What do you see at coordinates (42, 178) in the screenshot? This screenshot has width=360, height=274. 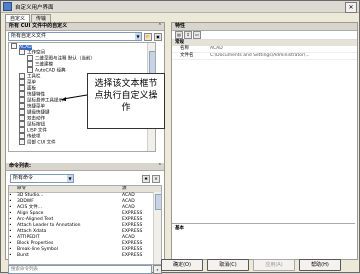 I see `command-filter-combo: 所有命令 ▼` at bounding box center [42, 178].